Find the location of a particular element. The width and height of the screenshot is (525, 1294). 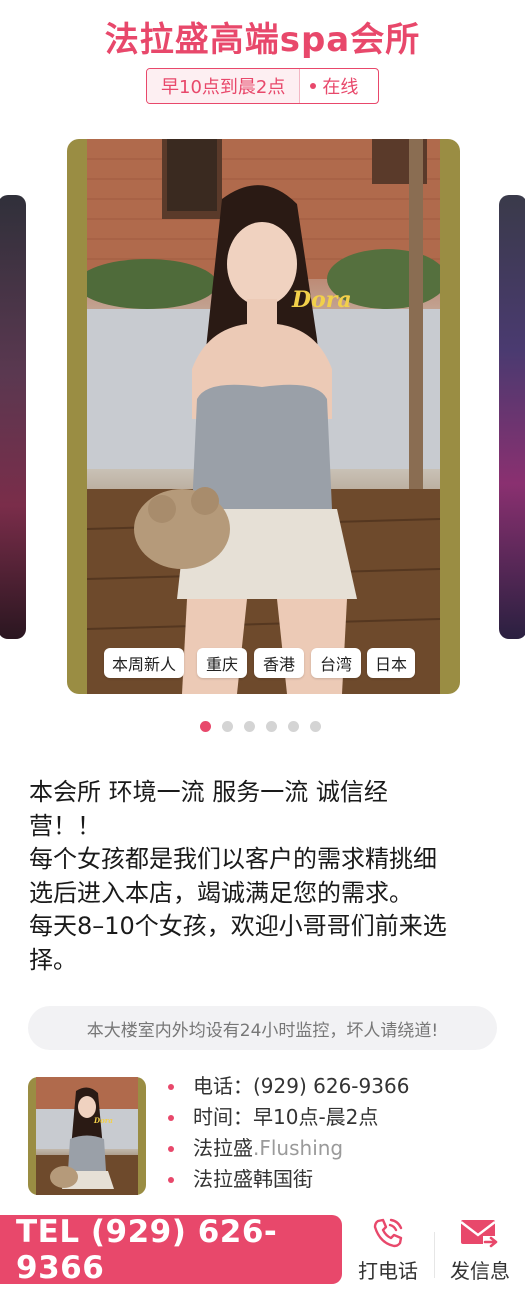

phone-icon is located at coordinates (388, 1233).